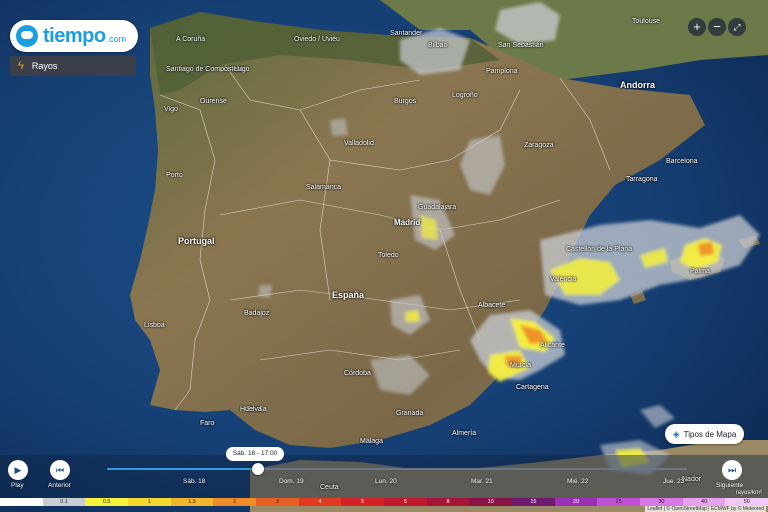 The height and width of the screenshot is (512, 768). I want to click on legend-unit: rayos/km², so click(748, 493).